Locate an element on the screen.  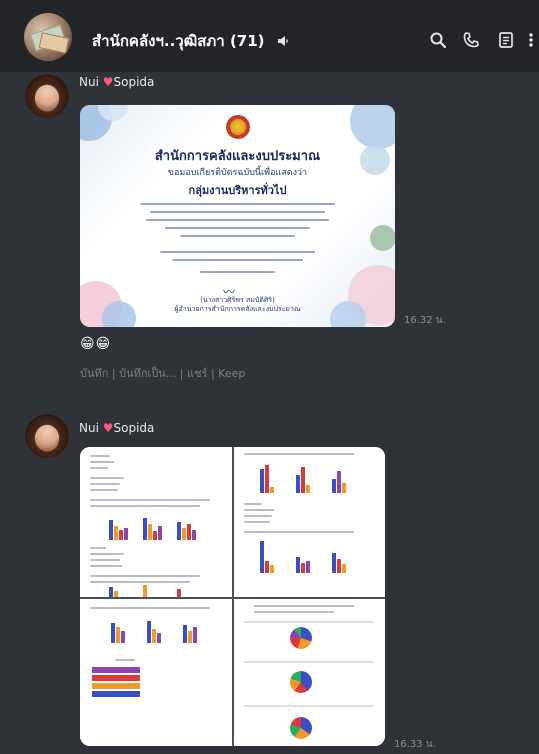
image-actions: บันทึก | บันทึกเป็น... | แชร์ | Keep is located at coordinates (163, 373).